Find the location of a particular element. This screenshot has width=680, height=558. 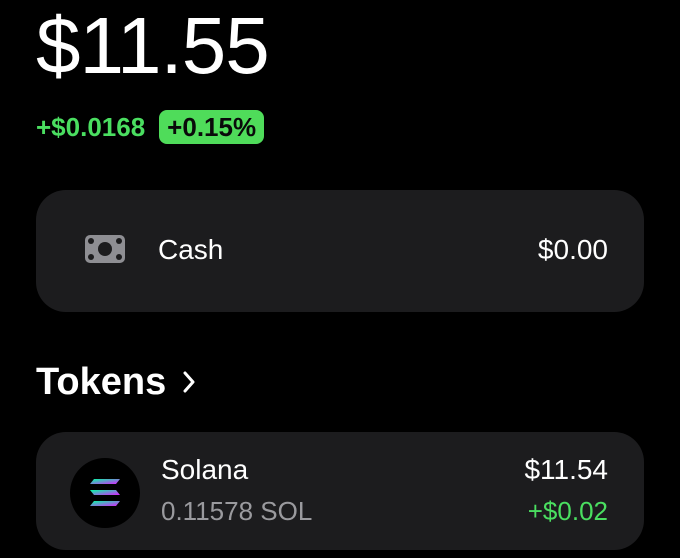

balance-change-row: +$0.0168 +0.15% is located at coordinates (150, 127).